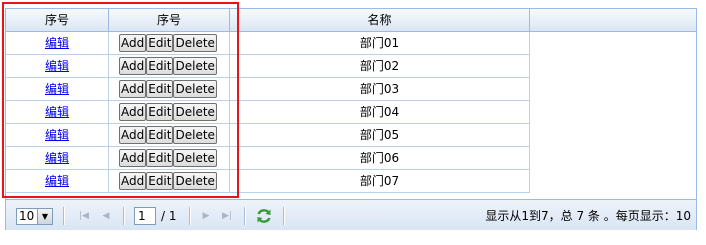  What do you see at coordinates (380, 112) in the screenshot?
I see `cell-name: 部门04` at bounding box center [380, 112].